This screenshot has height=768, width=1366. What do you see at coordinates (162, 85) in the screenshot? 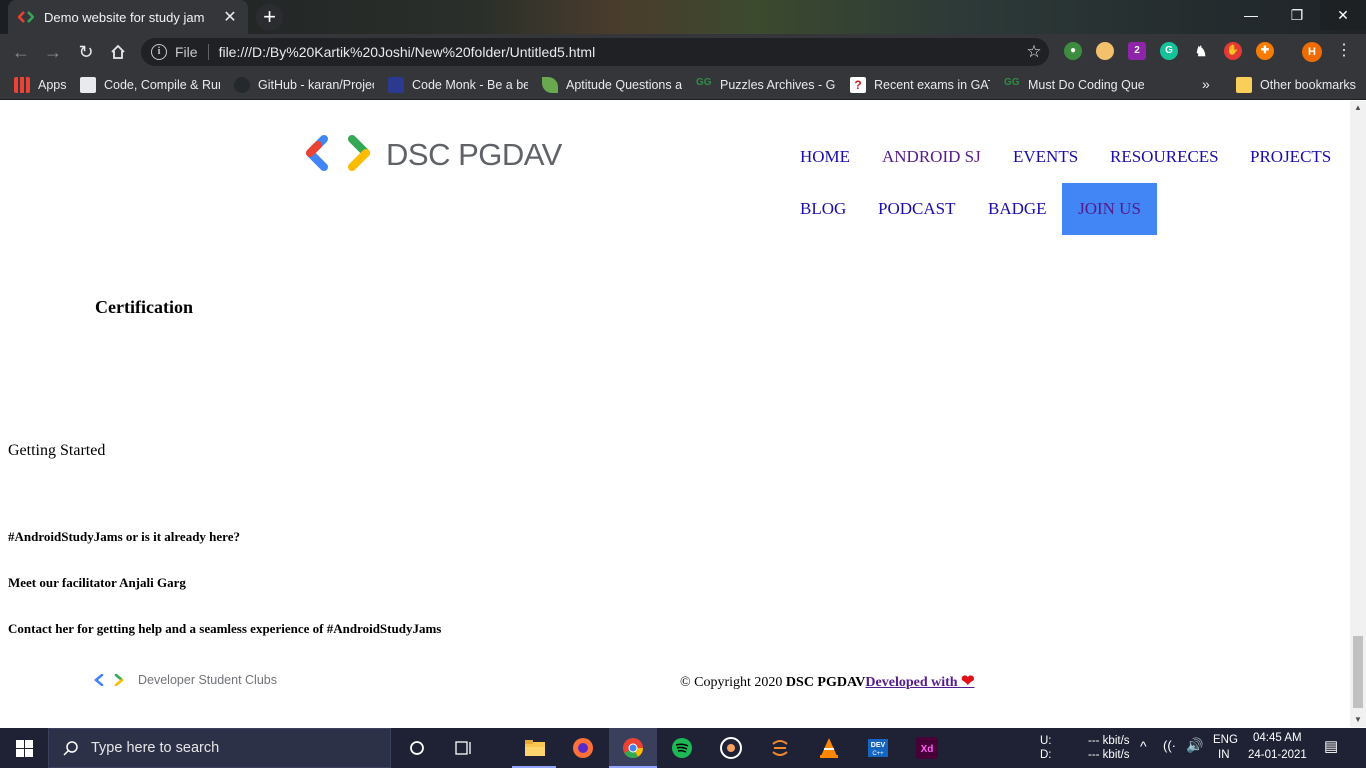
I see `bookmark-label: Code, Compile & Run` at bounding box center [162, 85].